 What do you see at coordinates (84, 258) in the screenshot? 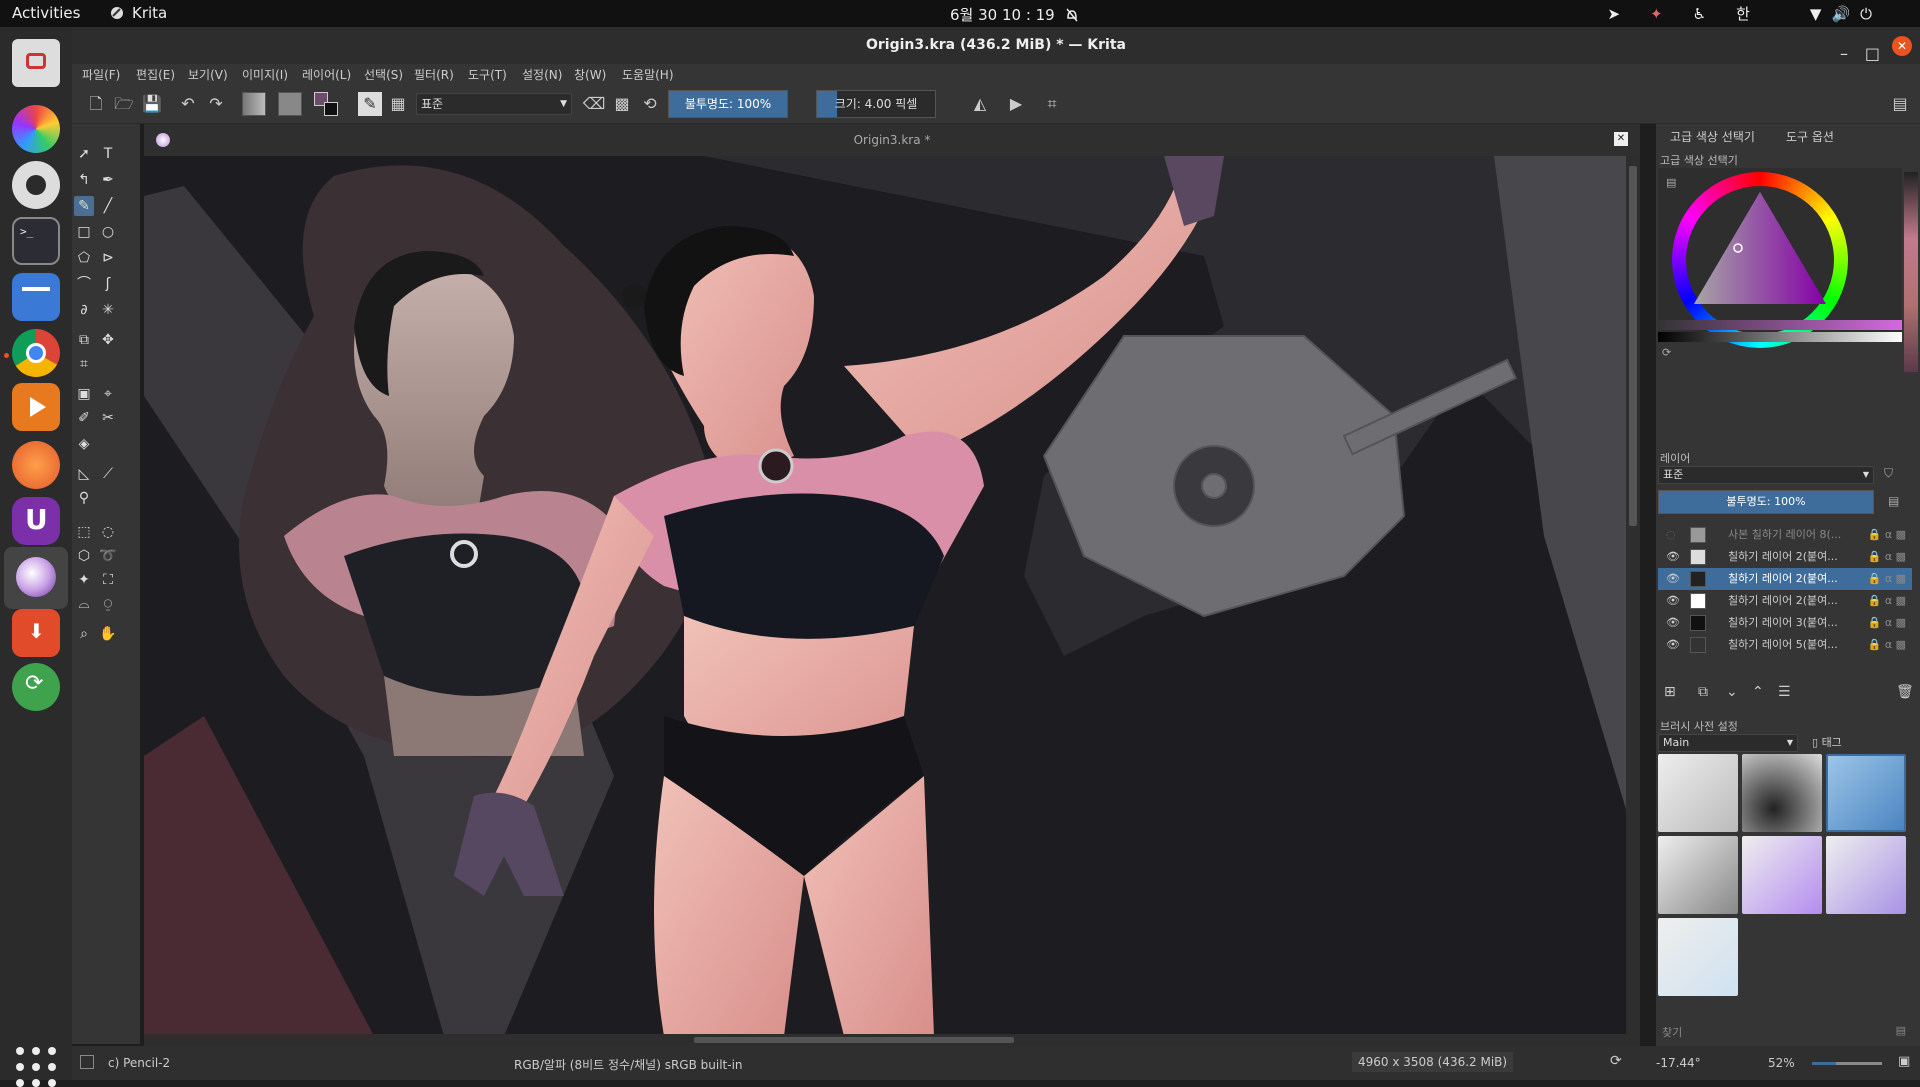
I see `polygon-tool-icon: ⬠` at bounding box center [84, 258].